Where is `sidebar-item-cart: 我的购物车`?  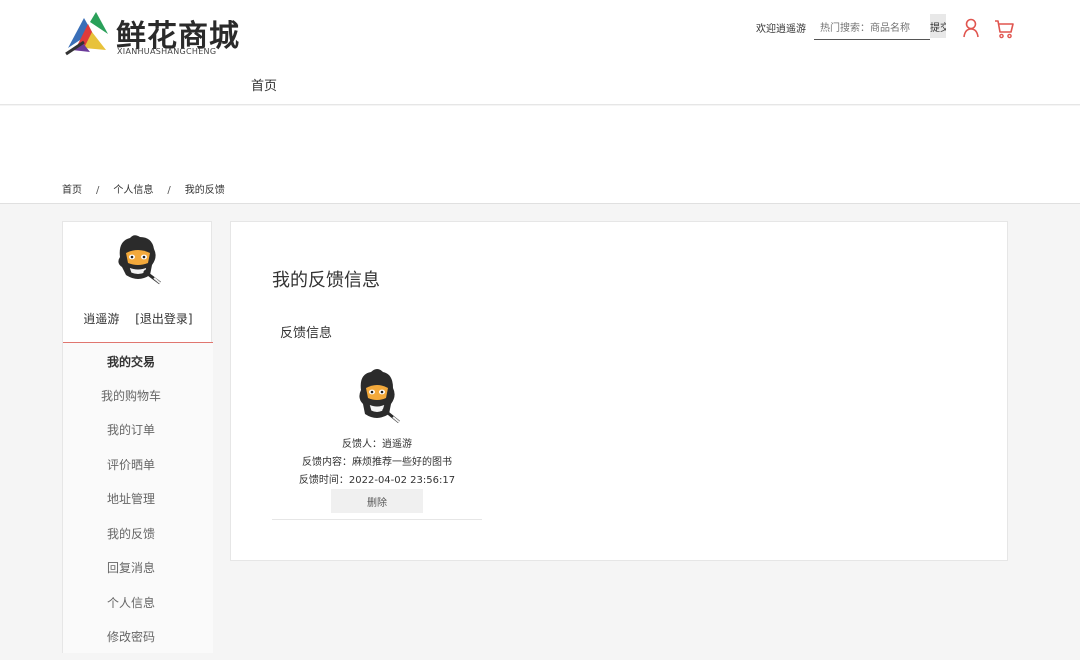
sidebar-item-cart: 我的购物车 is located at coordinates (131, 395).